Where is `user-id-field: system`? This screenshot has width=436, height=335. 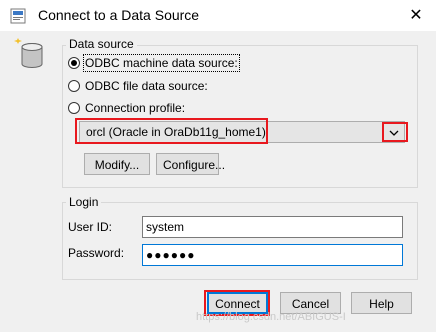
user-id-field: system is located at coordinates (272, 227).